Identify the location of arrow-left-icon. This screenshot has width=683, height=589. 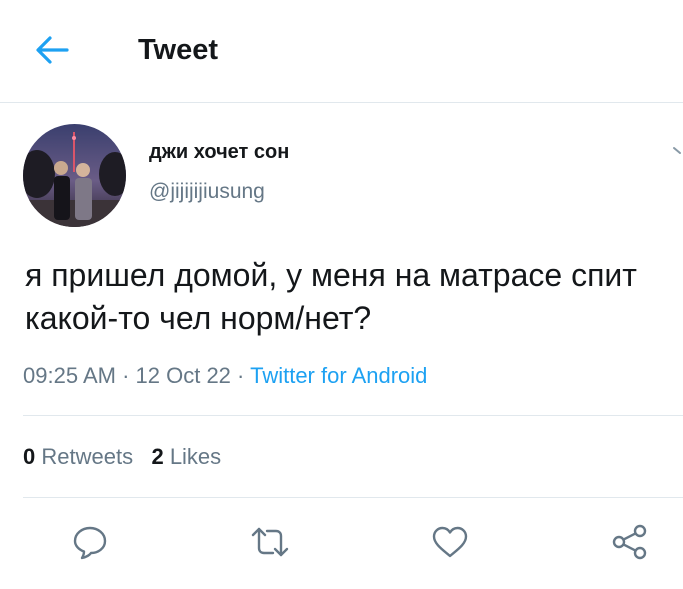
(52, 50).